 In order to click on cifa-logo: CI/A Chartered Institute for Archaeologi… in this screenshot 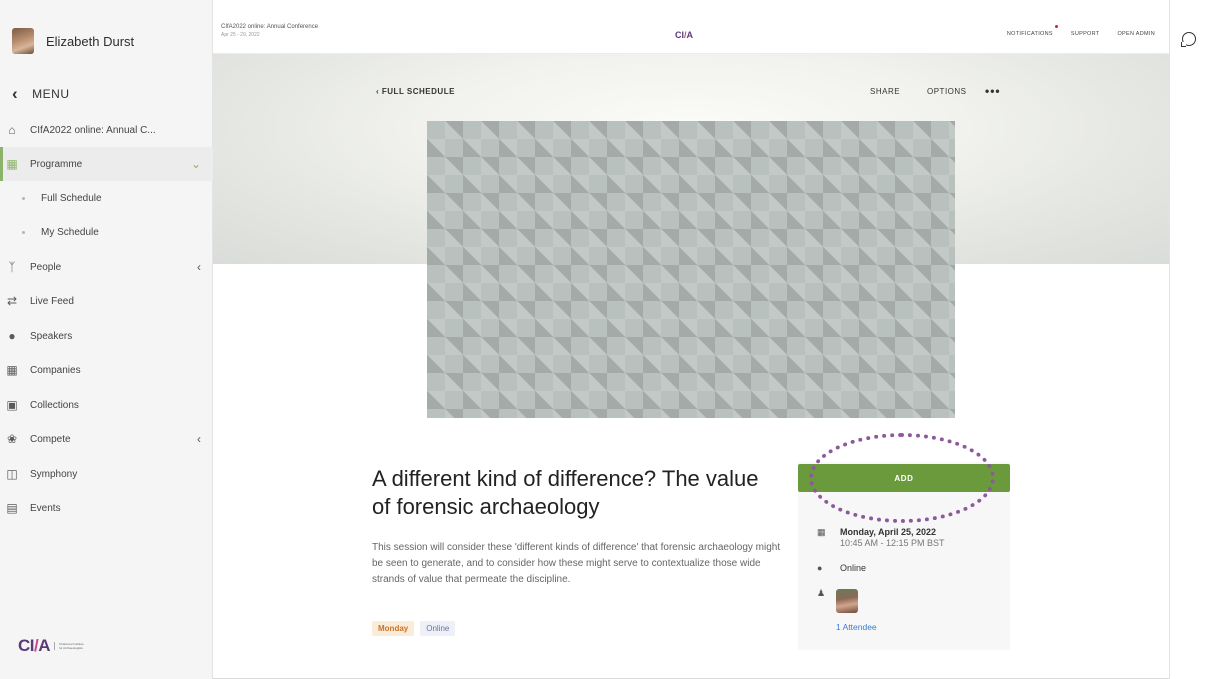, I will do `click(51, 646)`.